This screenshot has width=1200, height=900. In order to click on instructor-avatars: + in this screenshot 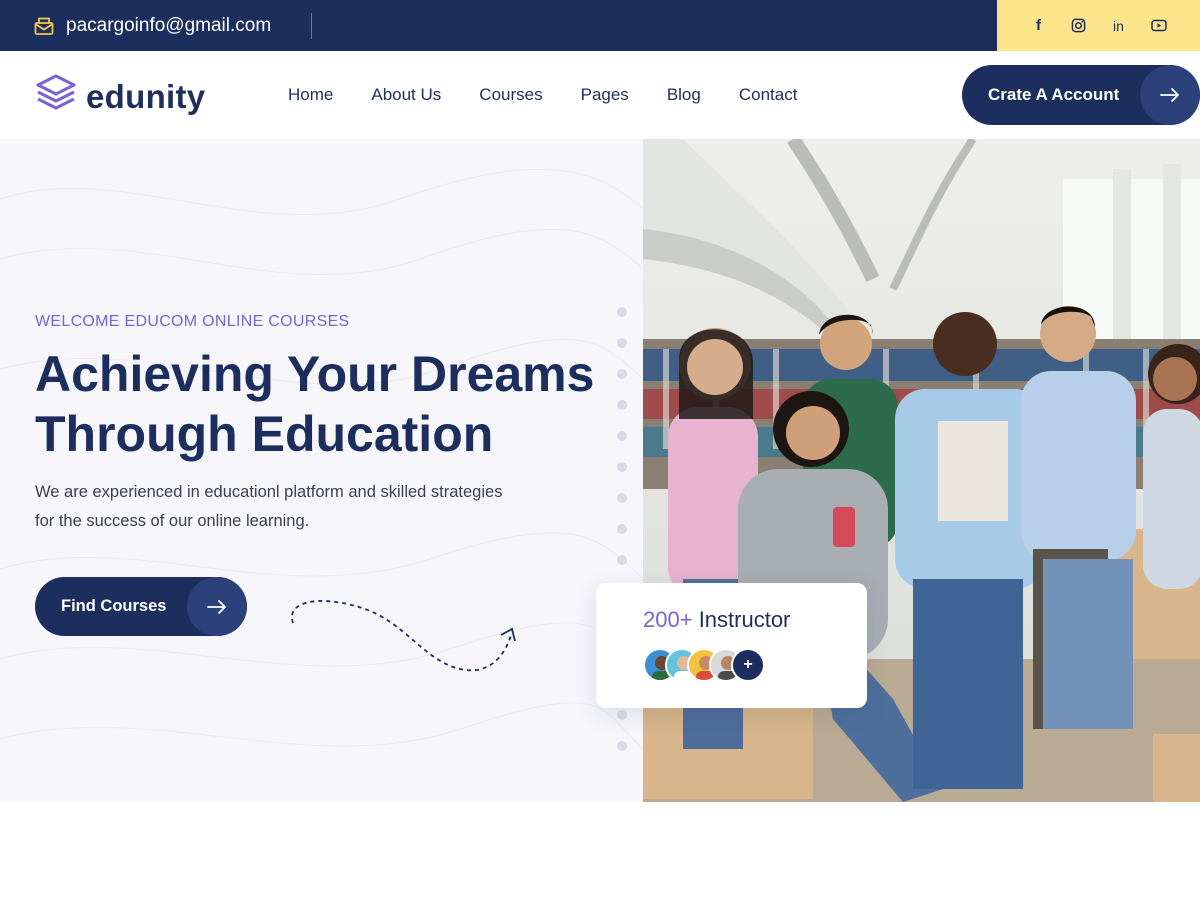, I will do `click(704, 665)`.